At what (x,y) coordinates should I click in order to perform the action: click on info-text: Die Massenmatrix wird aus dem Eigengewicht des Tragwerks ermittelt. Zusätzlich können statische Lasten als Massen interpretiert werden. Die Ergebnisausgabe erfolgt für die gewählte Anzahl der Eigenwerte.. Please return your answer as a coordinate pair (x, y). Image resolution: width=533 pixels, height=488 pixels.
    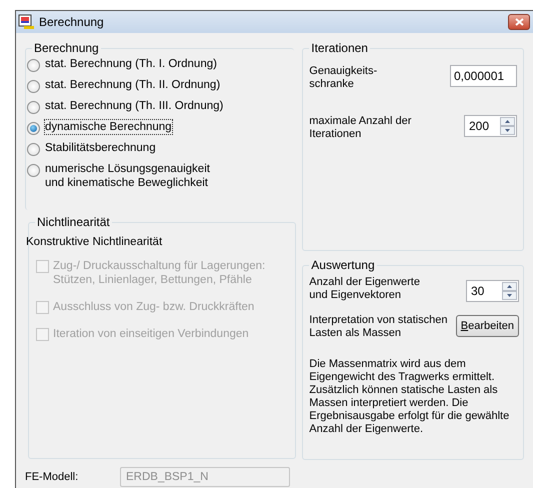
    Looking at the image, I should click on (409, 397).